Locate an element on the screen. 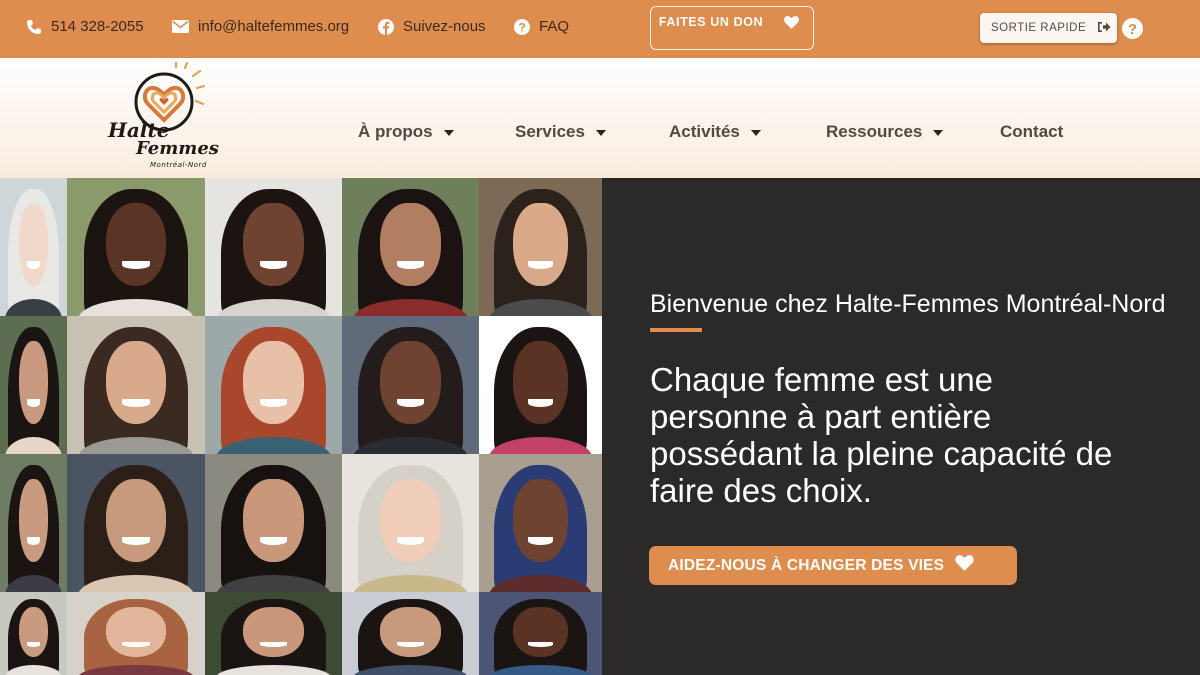 This screenshot has width=1200, height=675. faq-link: ? FAQ is located at coordinates (541, 26).